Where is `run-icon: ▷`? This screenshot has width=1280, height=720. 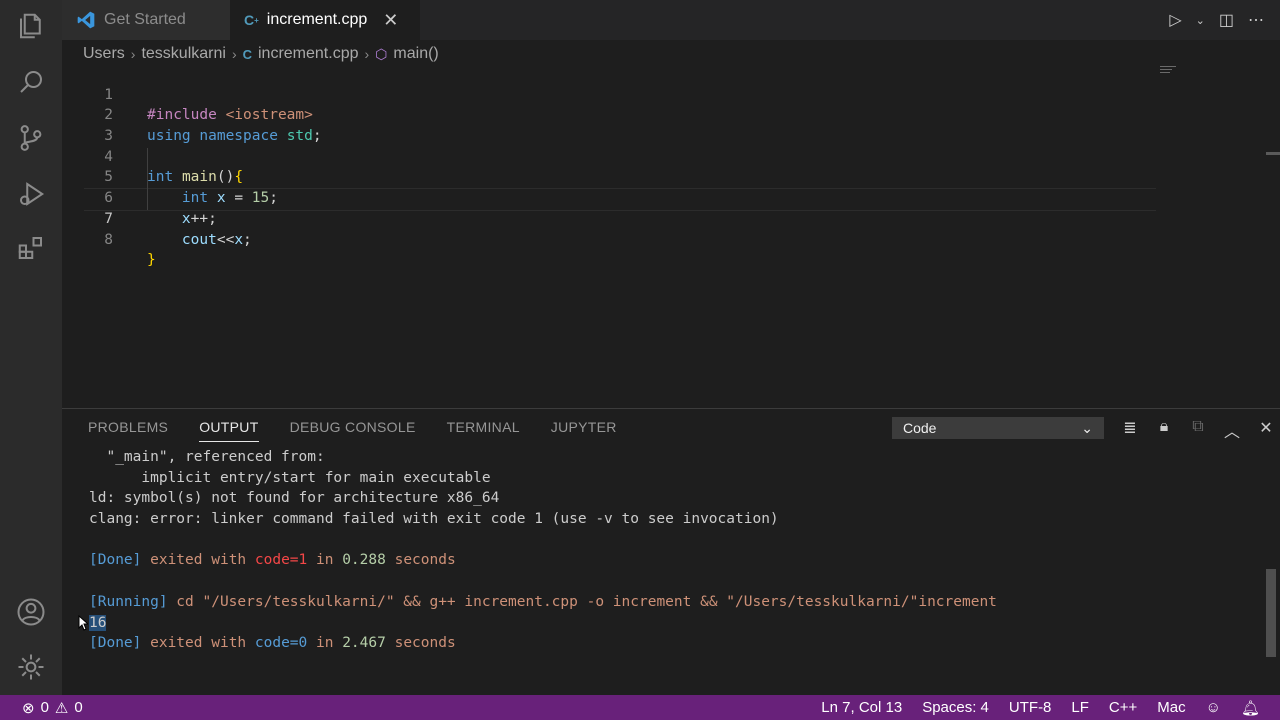 run-icon: ▷ is located at coordinates (1175, 20).